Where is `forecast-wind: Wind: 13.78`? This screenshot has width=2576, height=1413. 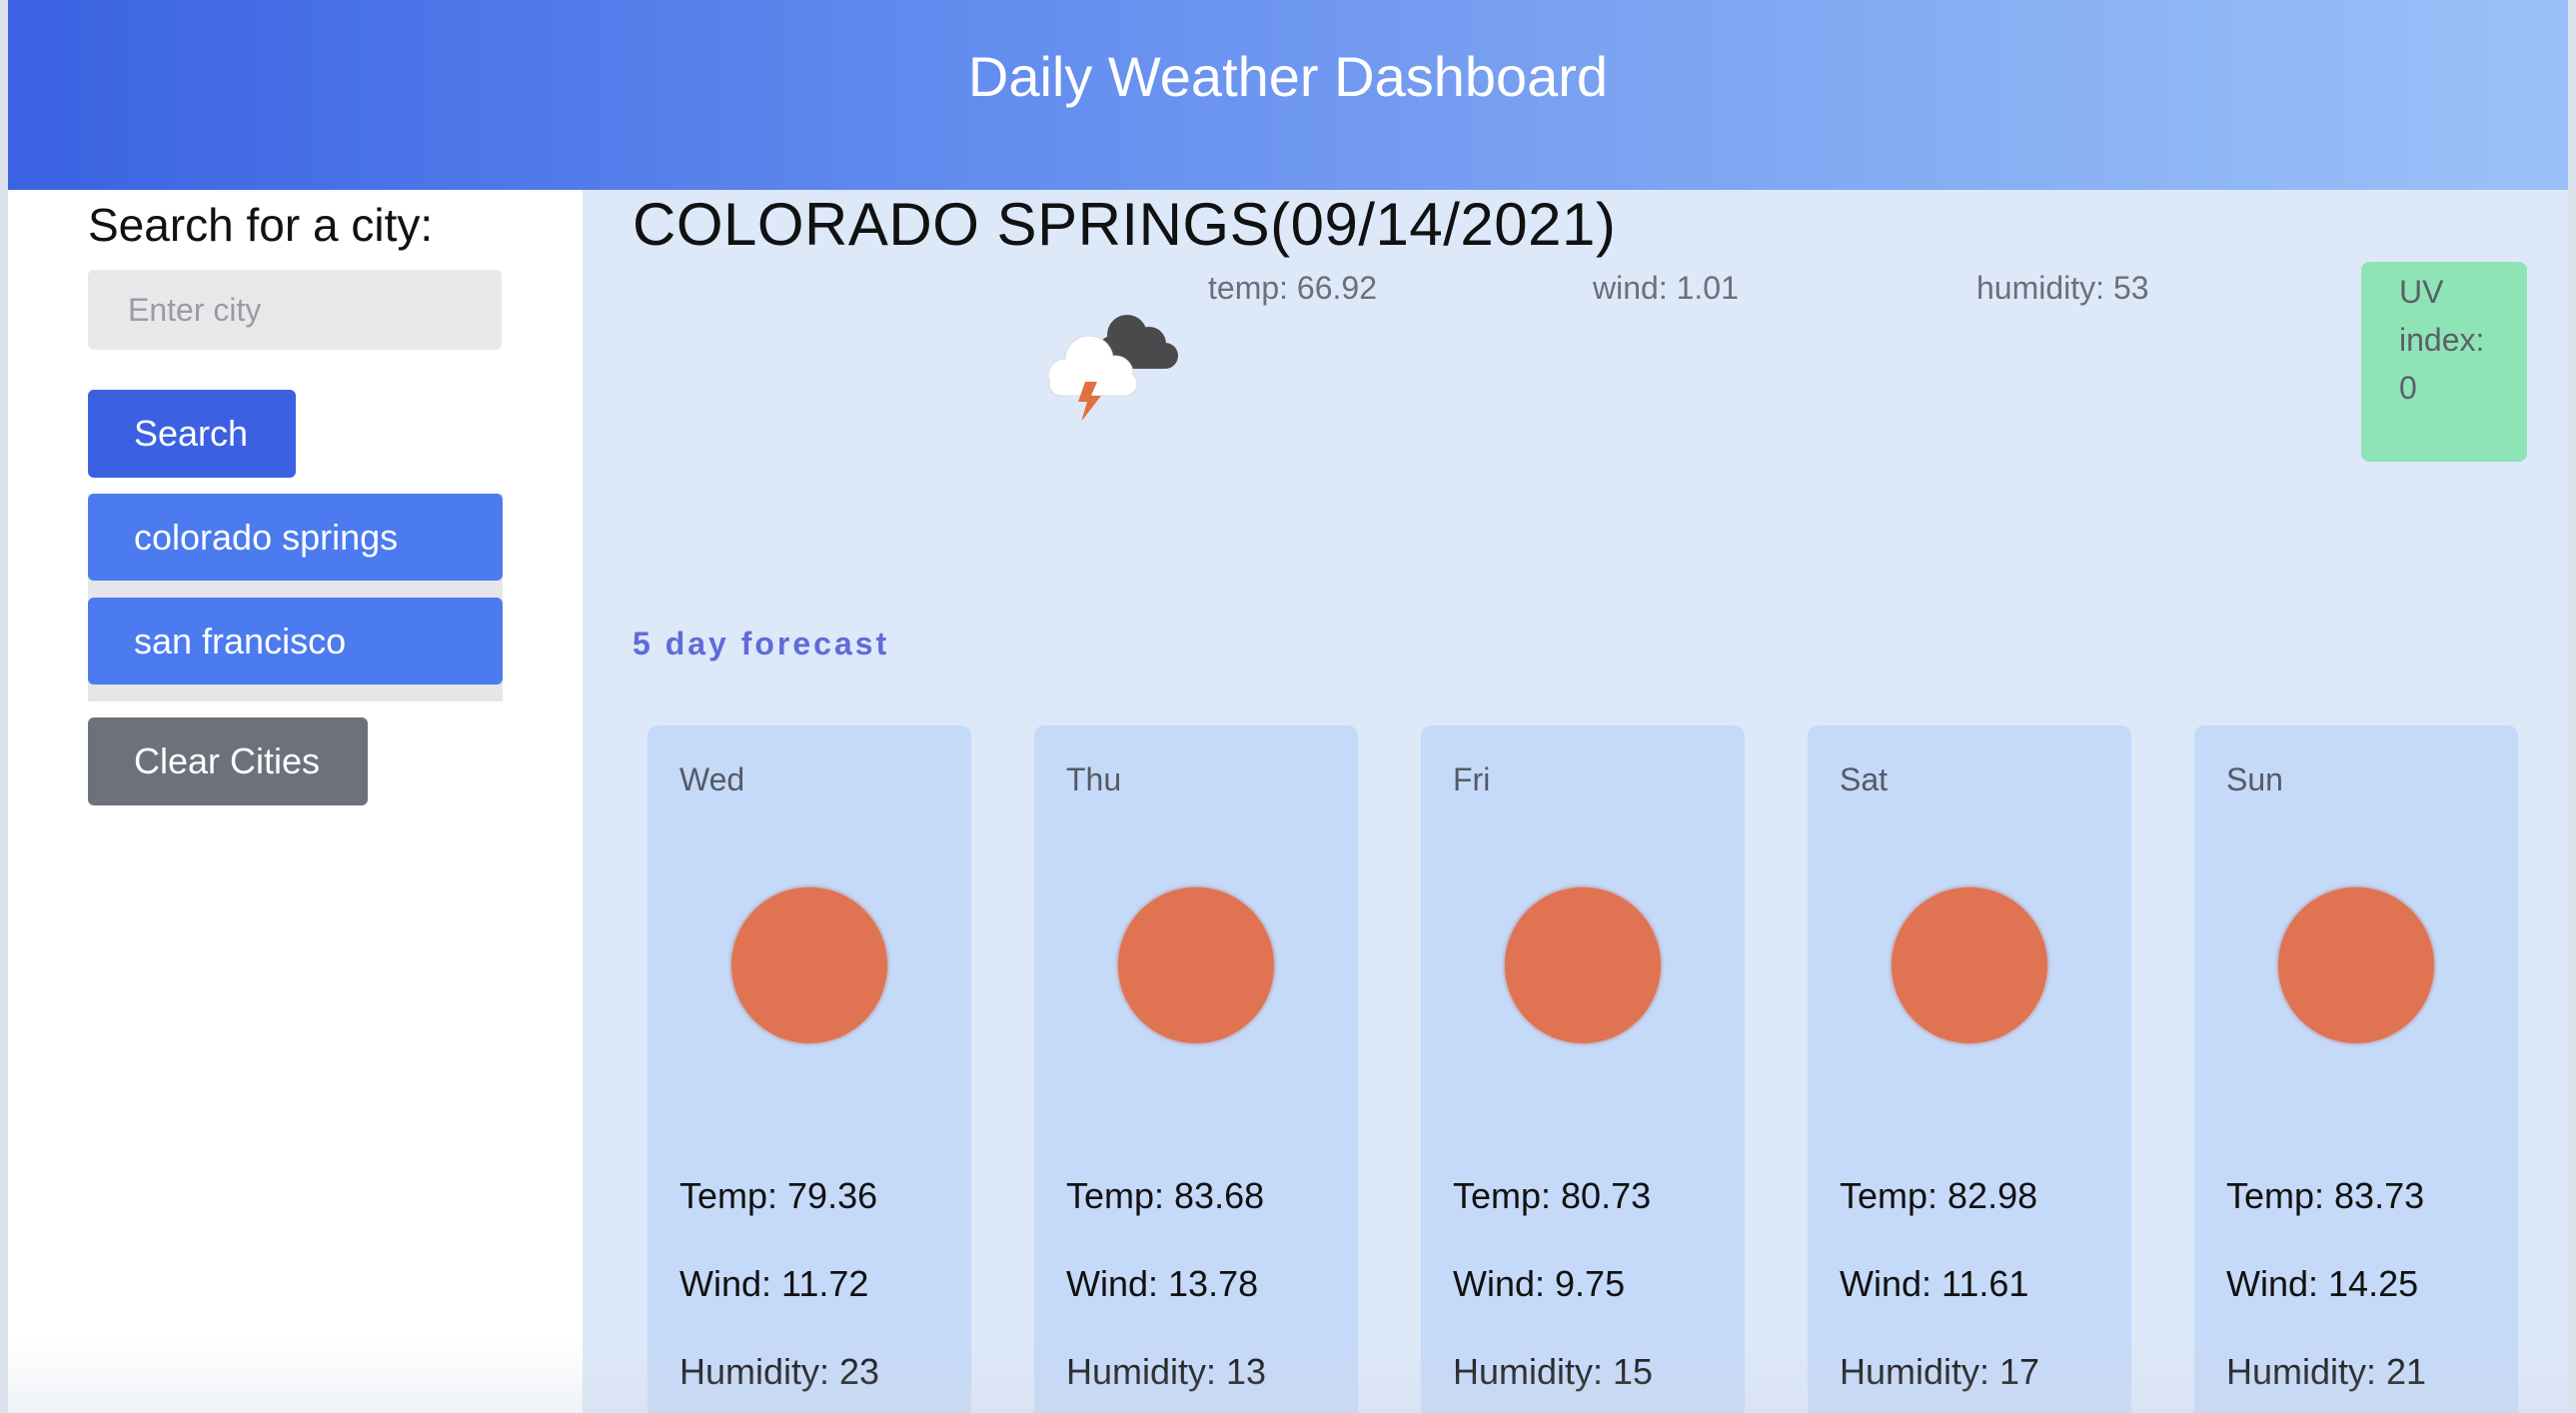
forecast-wind: Wind: 13.78 is located at coordinates (1162, 1284).